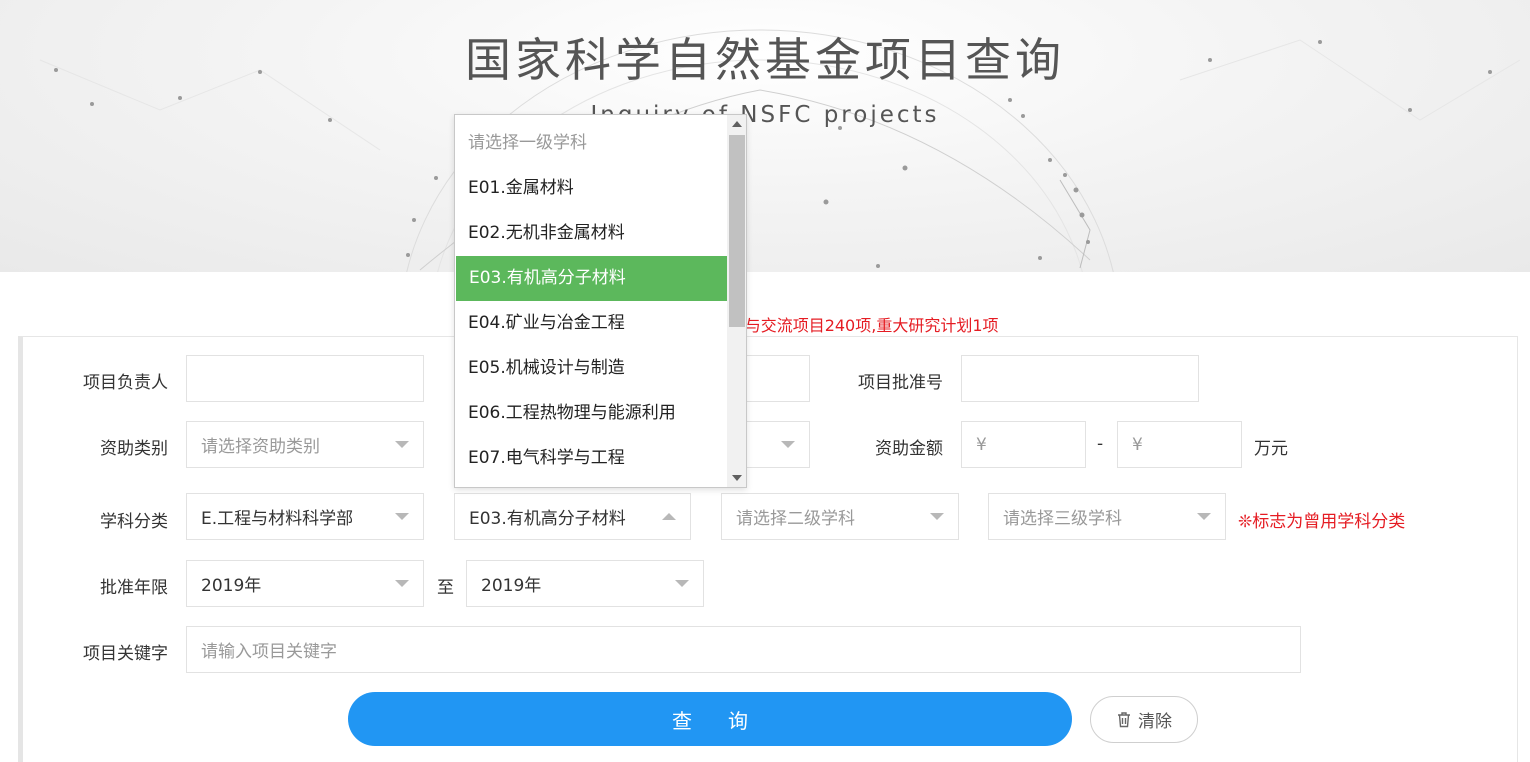 The image size is (1530, 762). Describe the element at coordinates (591, 368) in the screenshot. I see `dropdown-option: E05.机械设计与制造` at that location.